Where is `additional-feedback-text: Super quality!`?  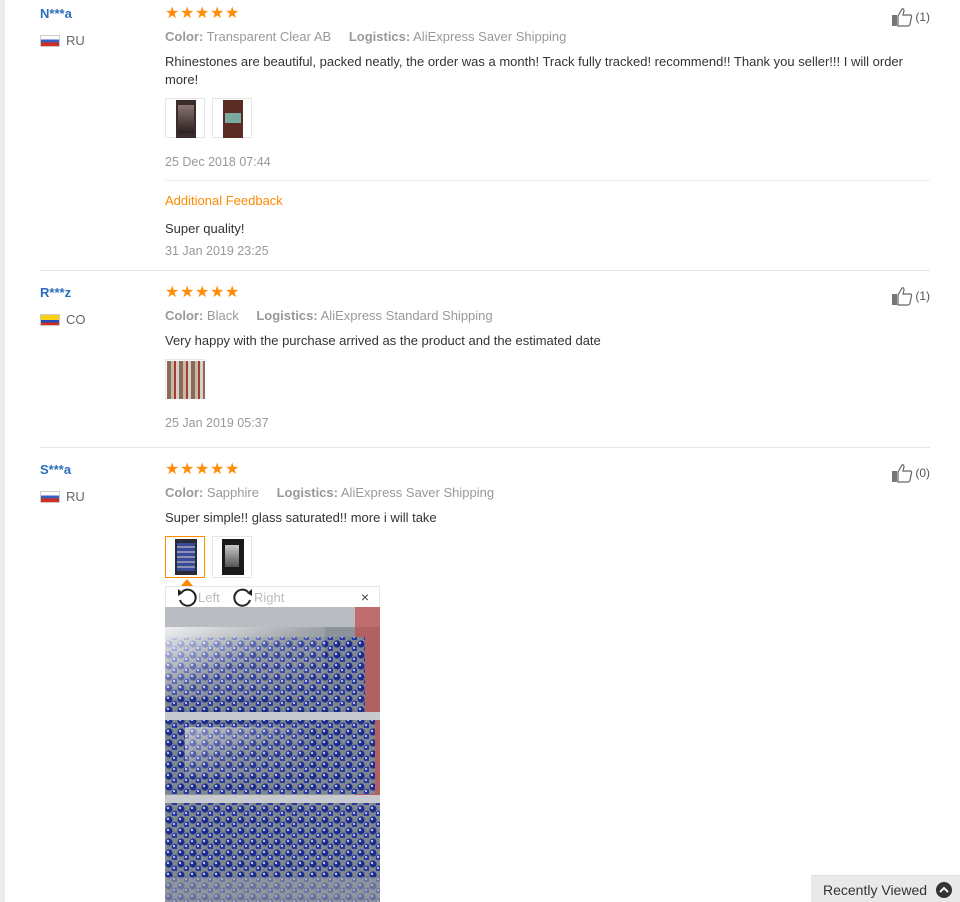 additional-feedback-text: Super quality! is located at coordinates (205, 228).